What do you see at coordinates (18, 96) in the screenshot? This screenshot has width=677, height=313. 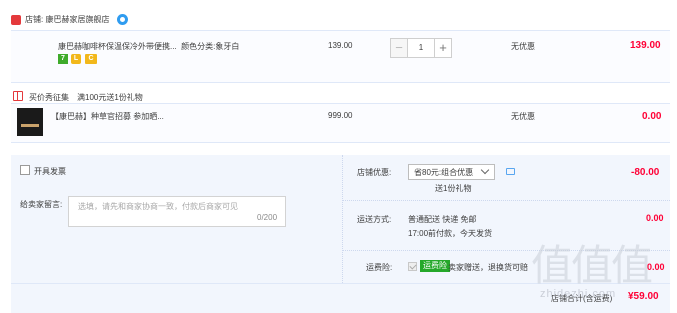 I see `gift-icon` at bounding box center [18, 96].